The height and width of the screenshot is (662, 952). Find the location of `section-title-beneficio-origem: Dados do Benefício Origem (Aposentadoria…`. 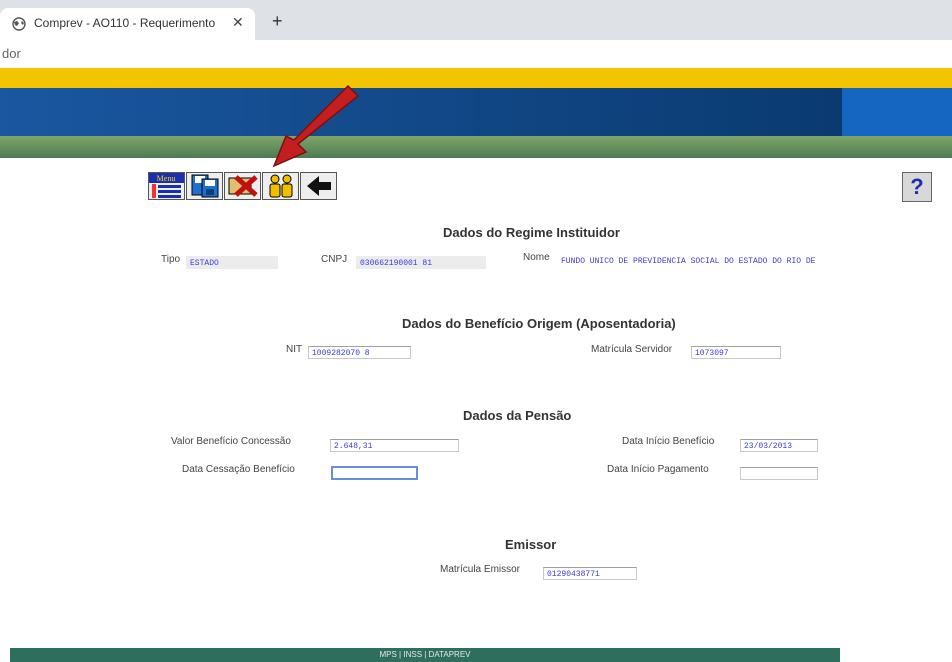

section-title-beneficio-origem: Dados do Benefício Origem (Aposentadoria… is located at coordinates (539, 323).